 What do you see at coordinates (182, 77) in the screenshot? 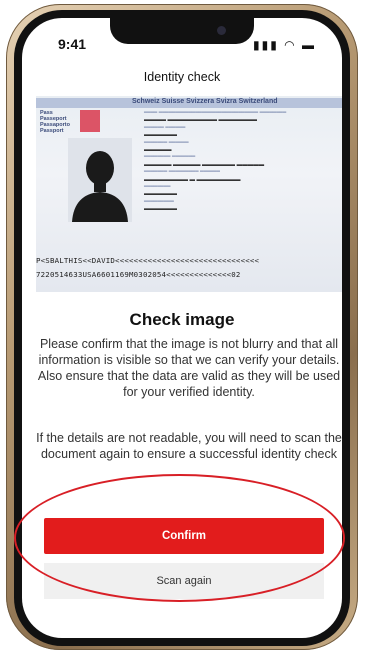
I see `page-title: Identity check` at bounding box center [182, 77].